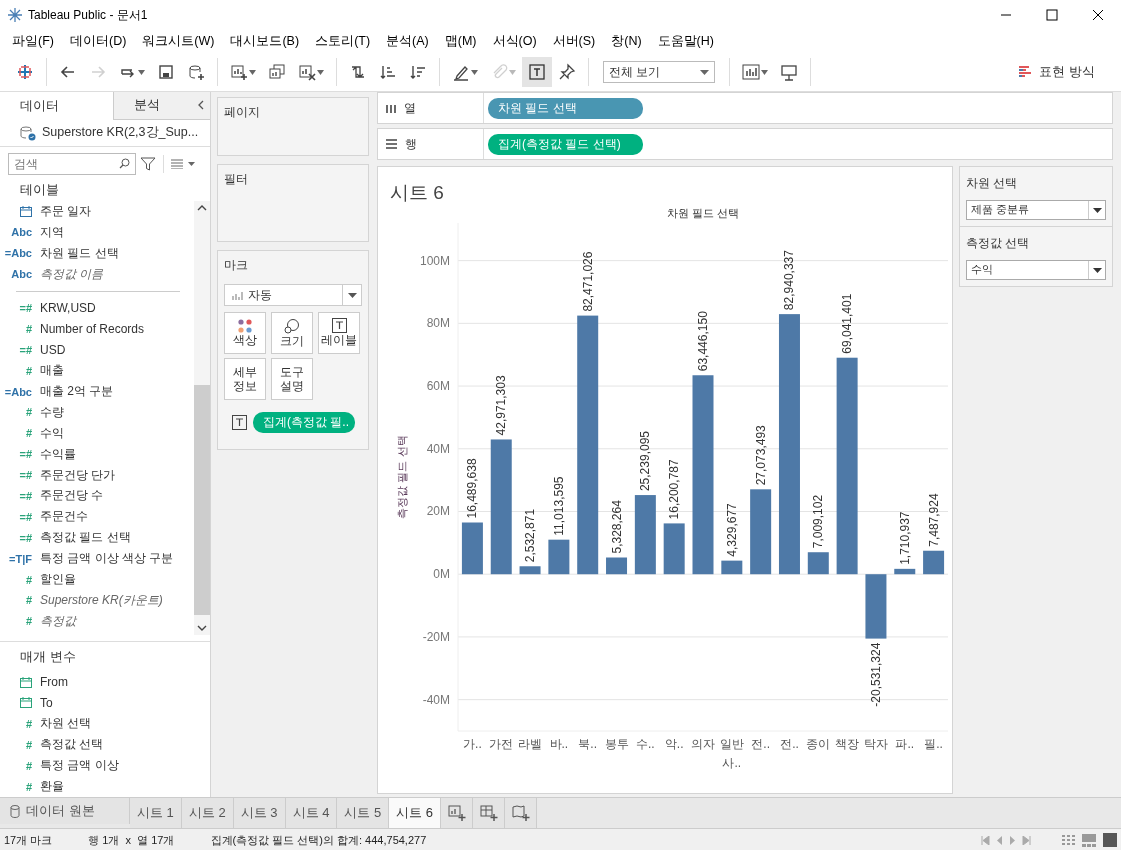 Image resolution: width=1121 pixels, height=850 pixels. Describe the element at coordinates (52, 412) in the screenshot. I see `field-name: 수량` at that location.